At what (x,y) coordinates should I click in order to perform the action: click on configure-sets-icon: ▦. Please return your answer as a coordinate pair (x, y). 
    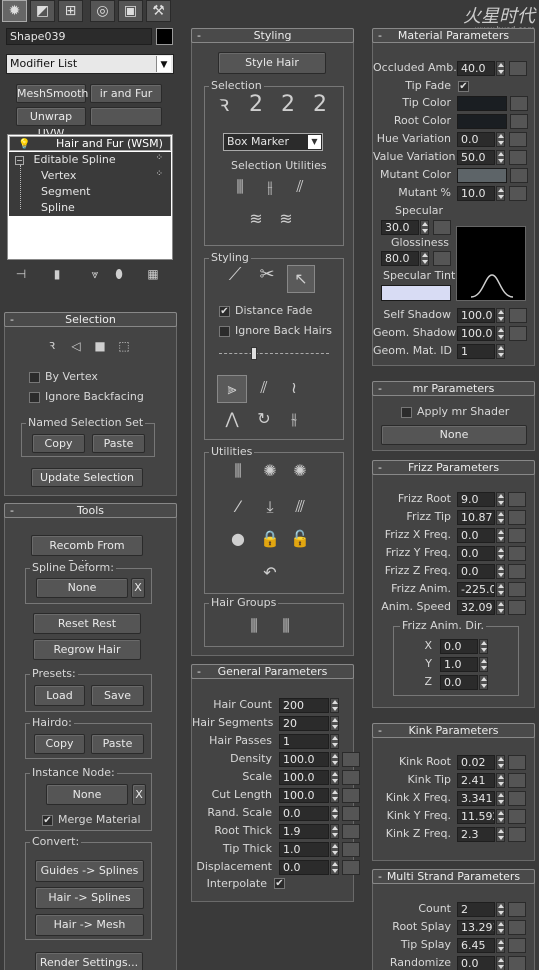
    Looking at the image, I should click on (153, 274).